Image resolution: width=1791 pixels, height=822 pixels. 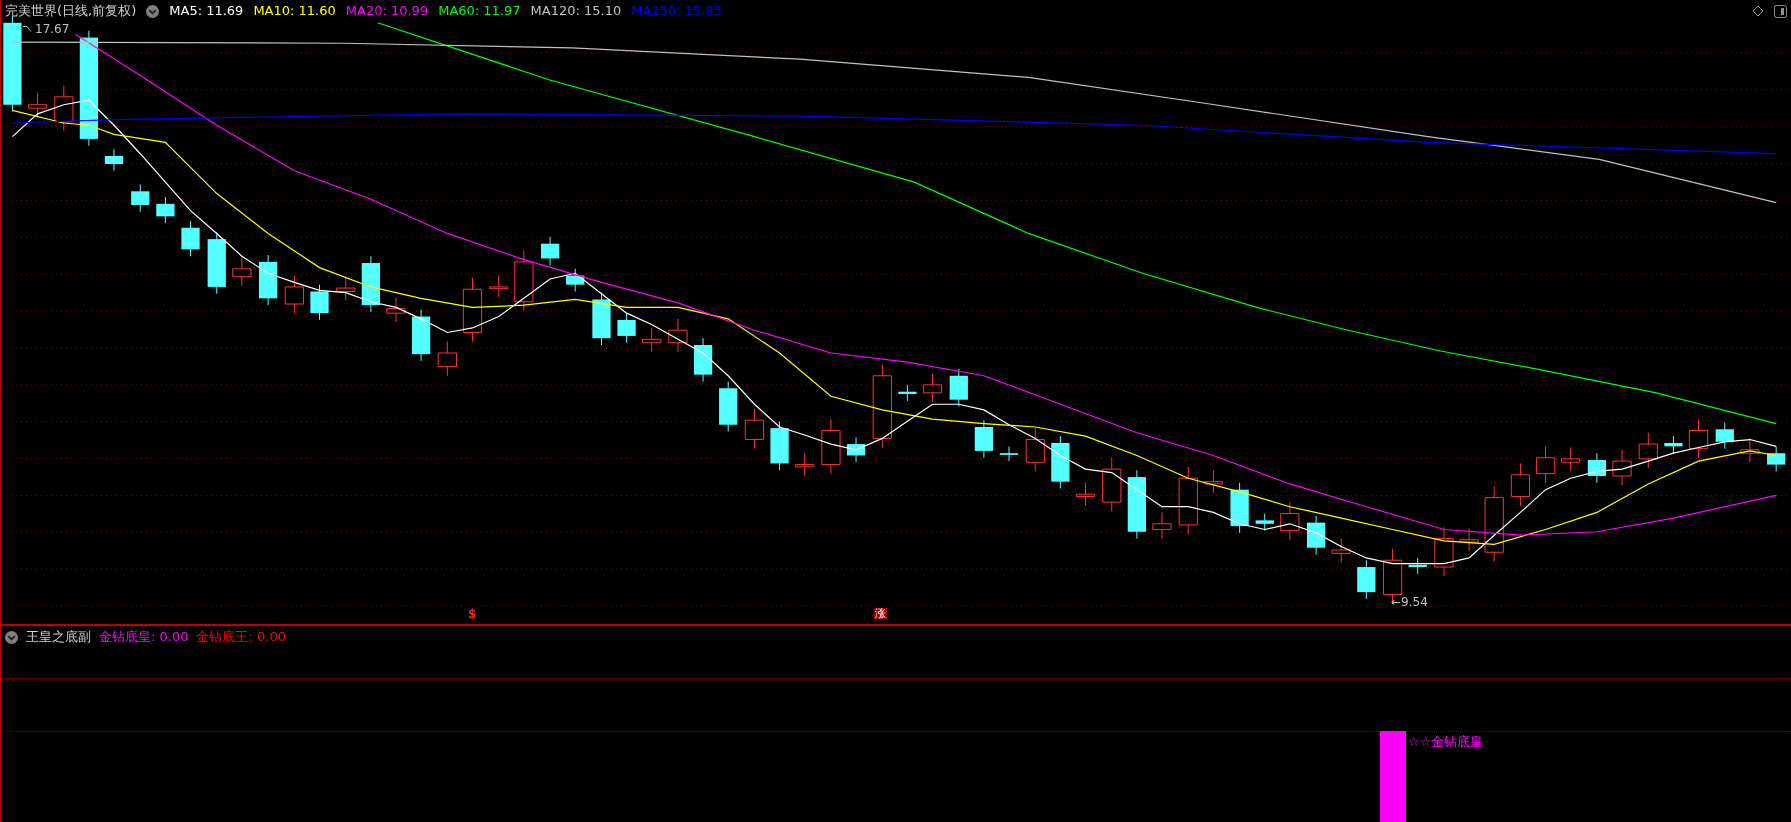 I want to click on moving-average-value: MA20: 10.99, so click(x=387, y=11).